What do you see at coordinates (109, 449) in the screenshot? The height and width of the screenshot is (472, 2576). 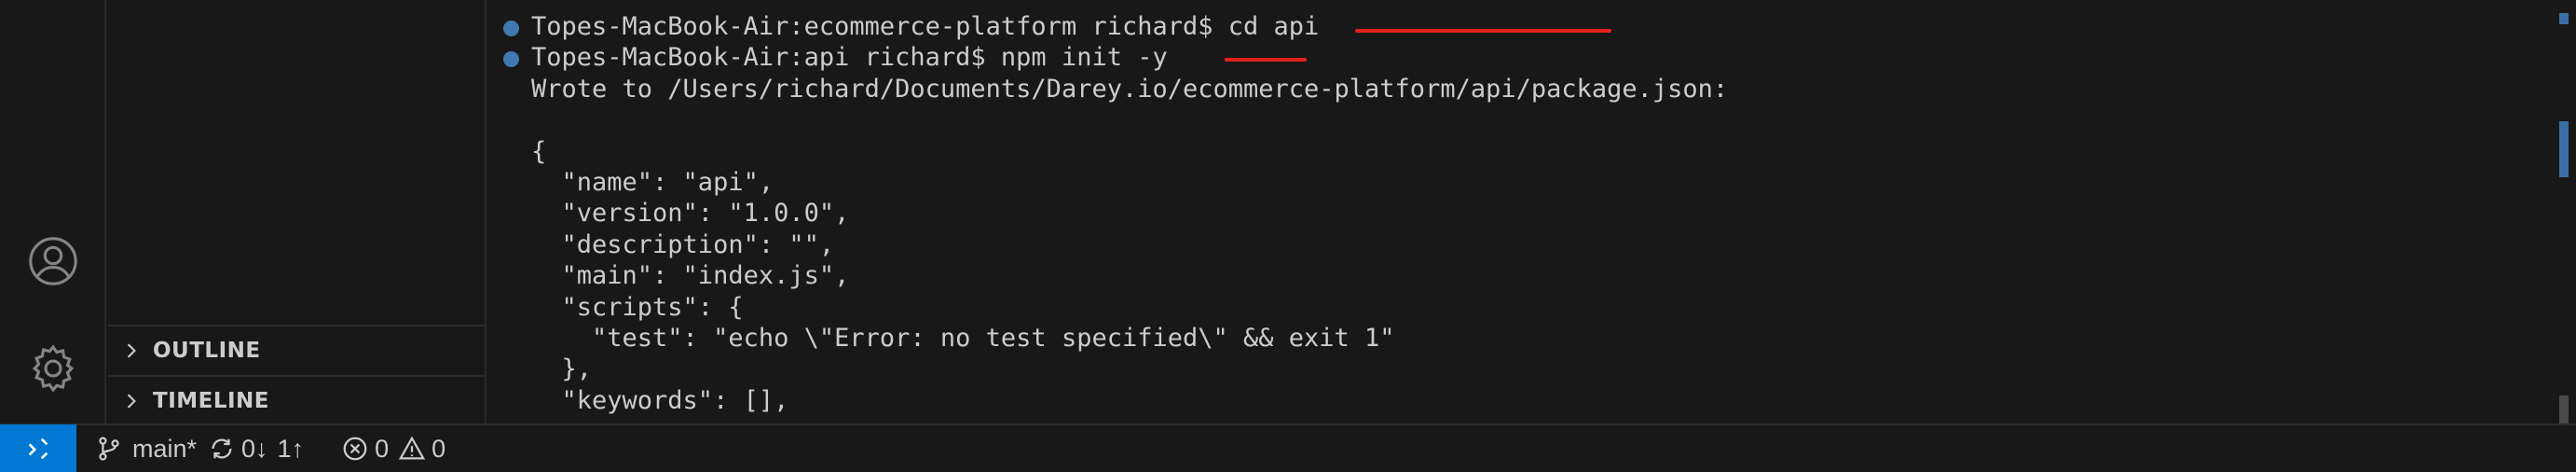 I see `git-branch-icon` at bounding box center [109, 449].